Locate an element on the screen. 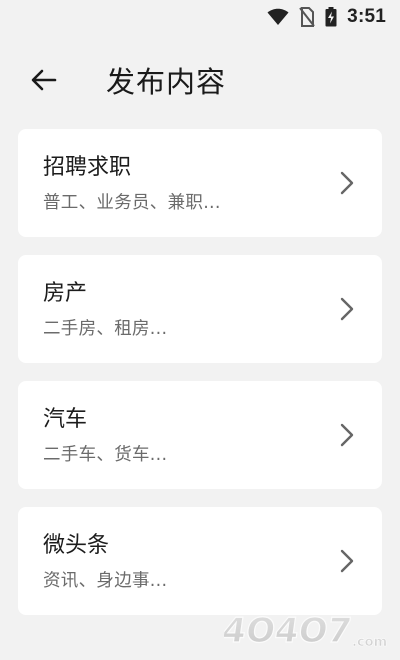  watermark-logo: 4O4O7 .com is located at coordinates (305, 630).